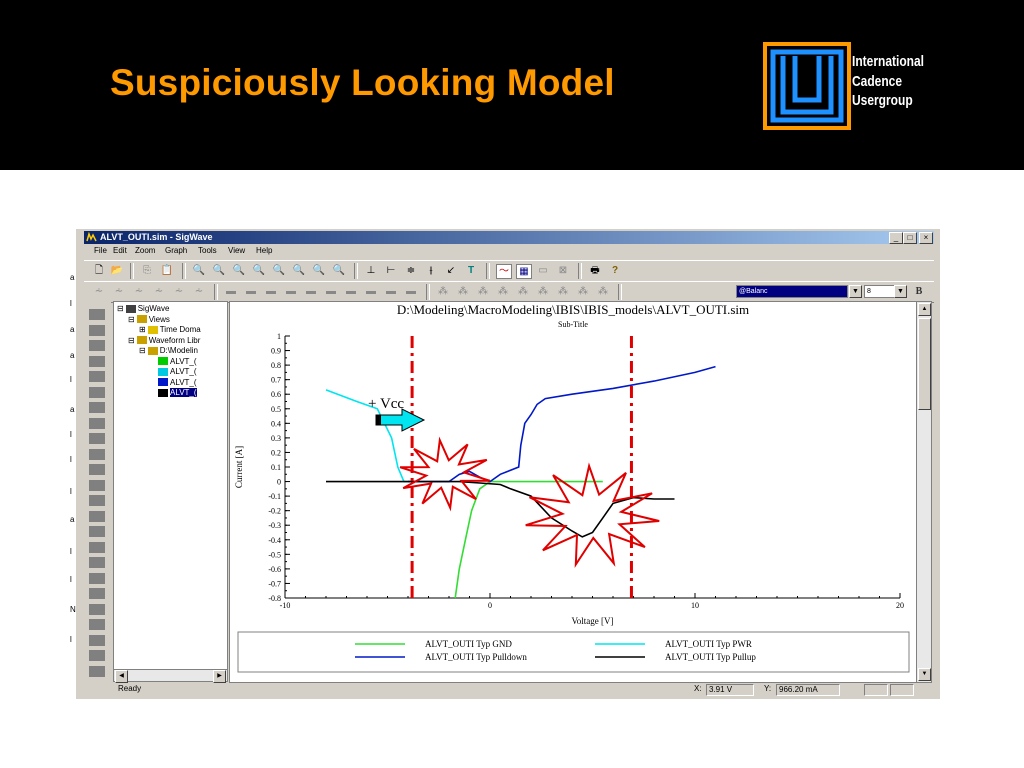 The image size is (1024, 768). What do you see at coordinates (896, 238) in the screenshot?
I see `minimize-button: _` at bounding box center [896, 238].